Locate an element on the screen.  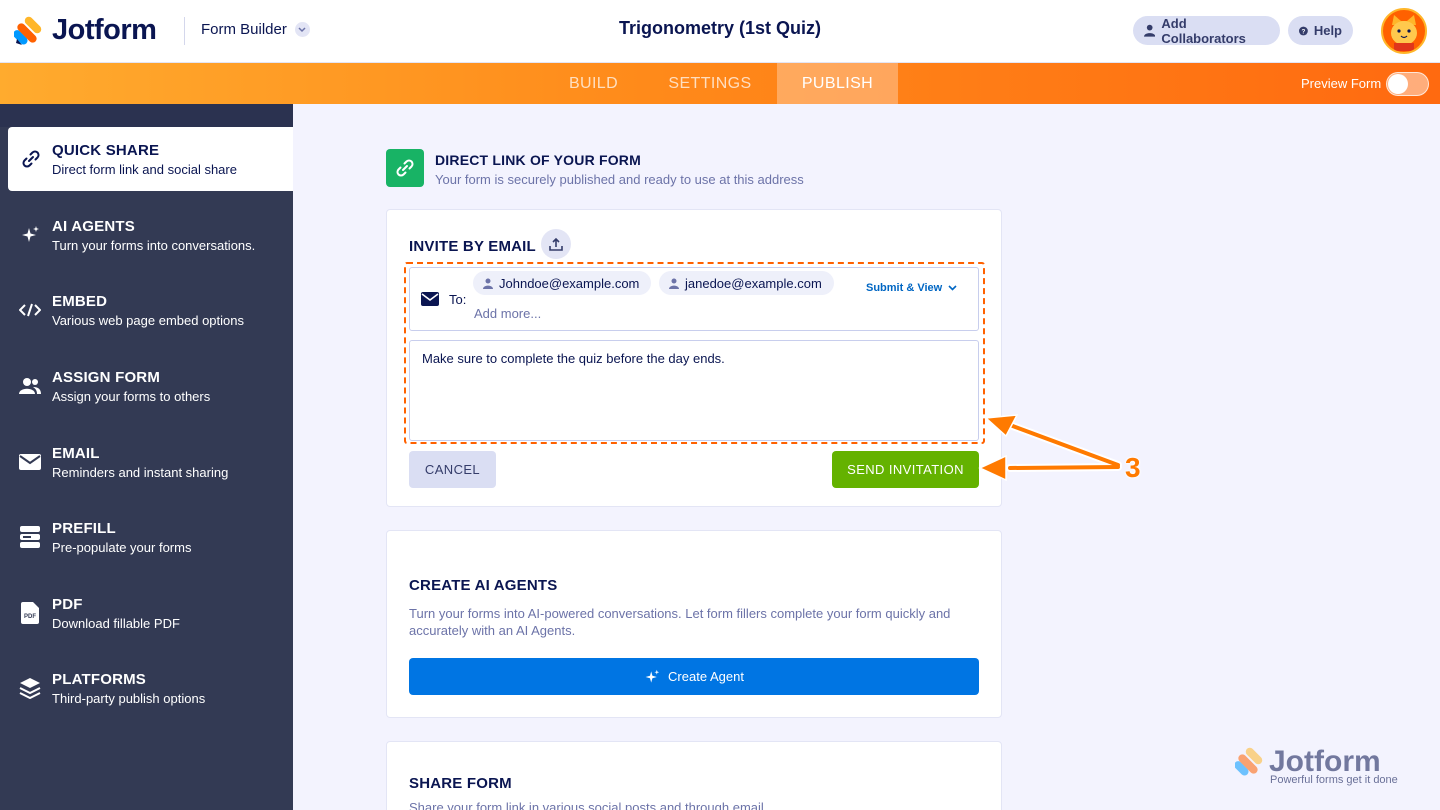
brand-name: Jotform is located at coordinates (104, 30).